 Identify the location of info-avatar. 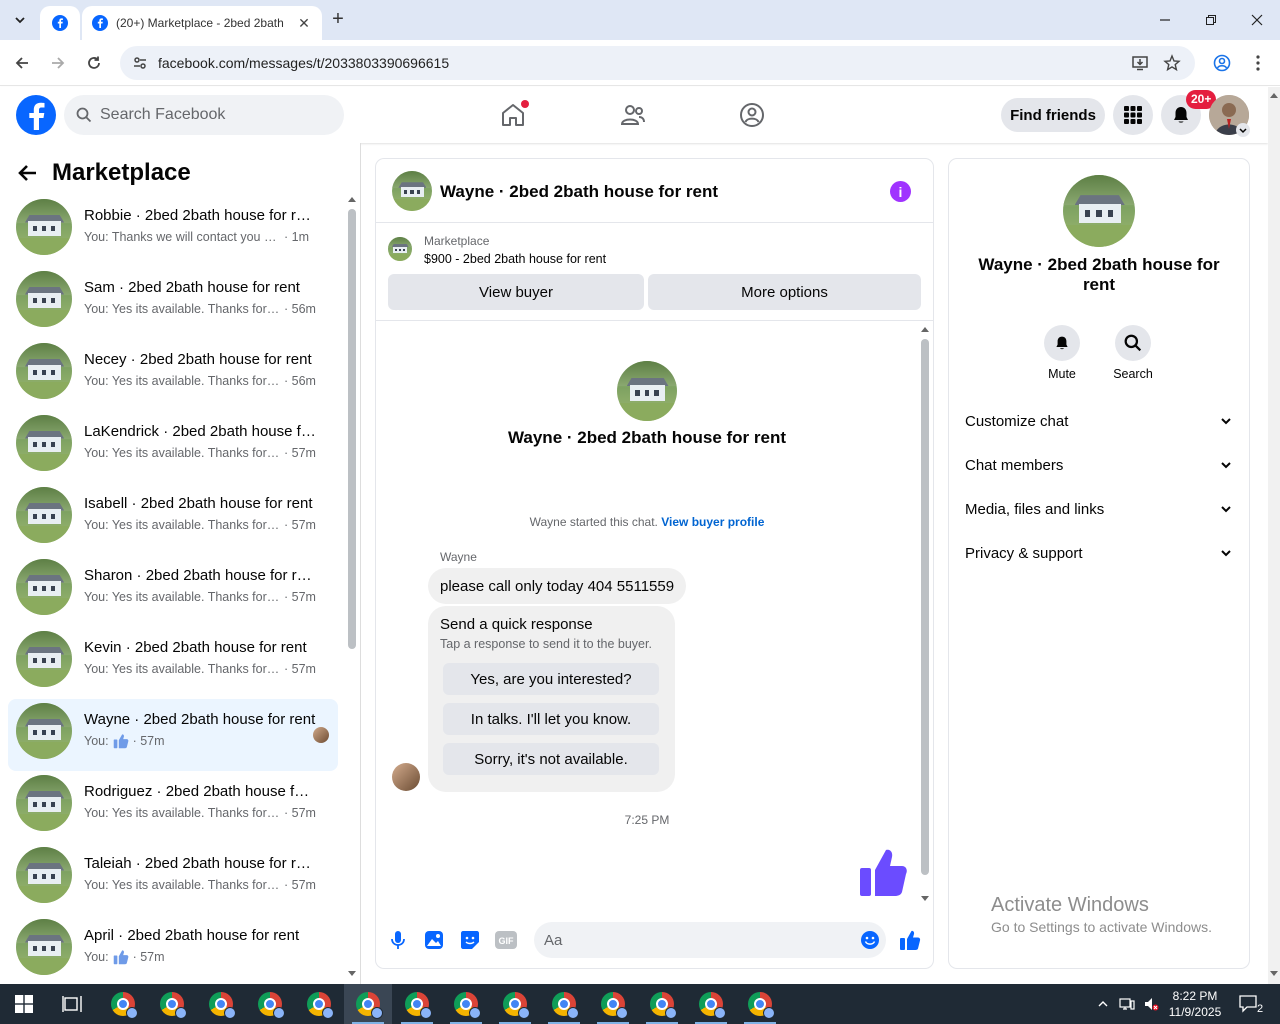
(1099, 211).